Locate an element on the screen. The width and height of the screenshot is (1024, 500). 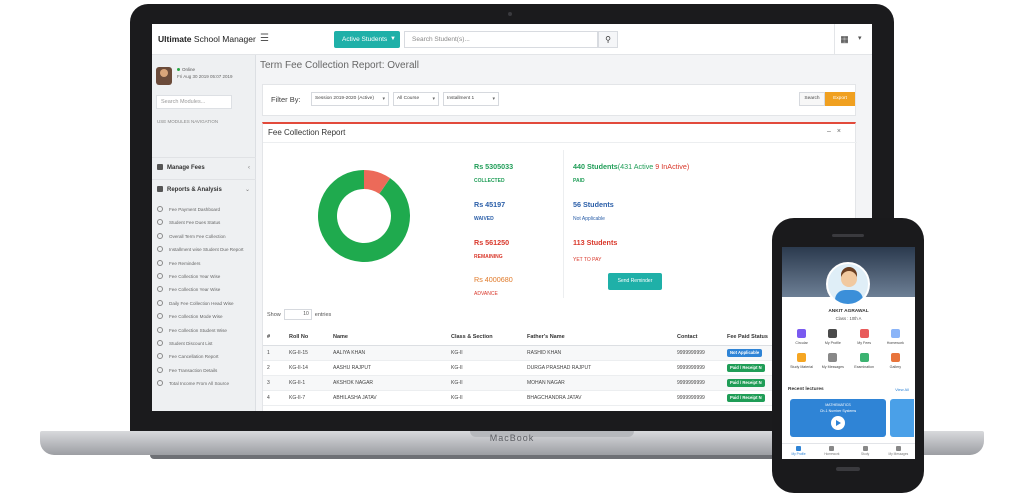
menu-item-gallery: Gallery is located at coordinates (895, 361).